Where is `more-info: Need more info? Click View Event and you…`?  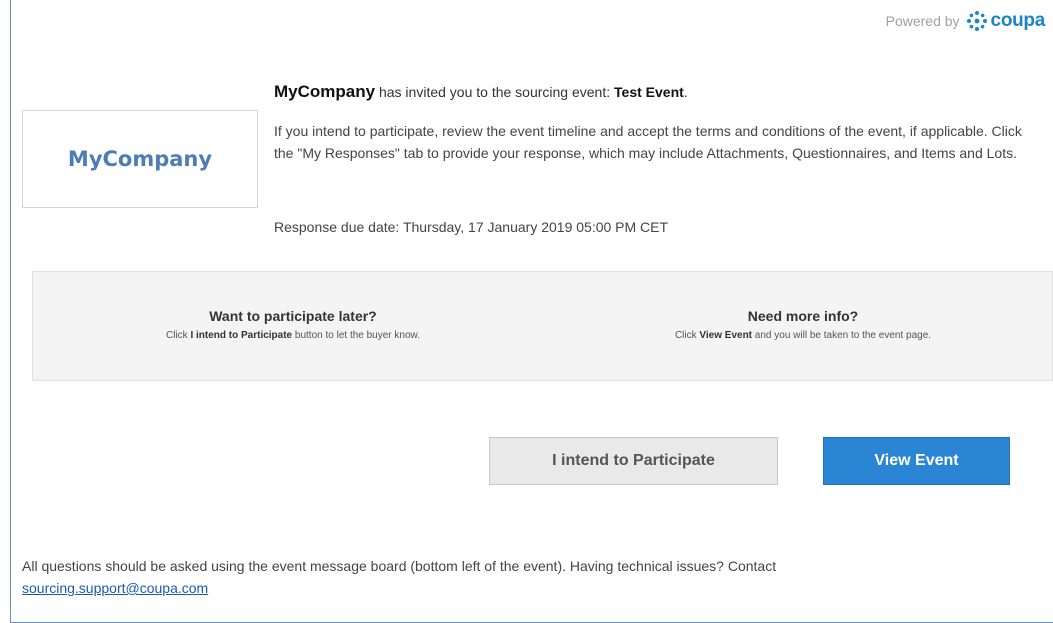
more-info: Need more info? Click View Event and you… is located at coordinates (803, 324).